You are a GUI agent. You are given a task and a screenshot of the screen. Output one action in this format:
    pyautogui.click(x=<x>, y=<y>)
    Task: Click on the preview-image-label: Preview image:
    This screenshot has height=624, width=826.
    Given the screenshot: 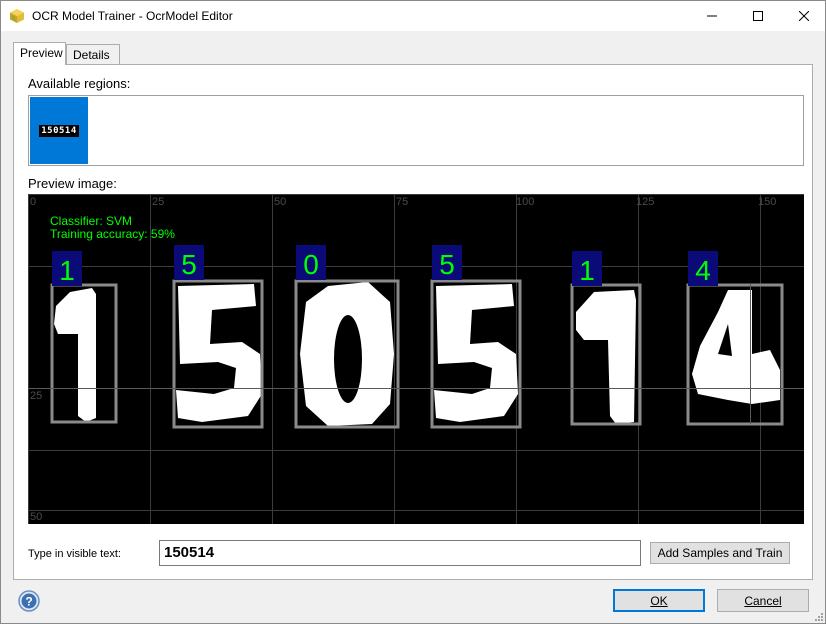 What is the action you would take?
    pyautogui.click(x=72, y=183)
    